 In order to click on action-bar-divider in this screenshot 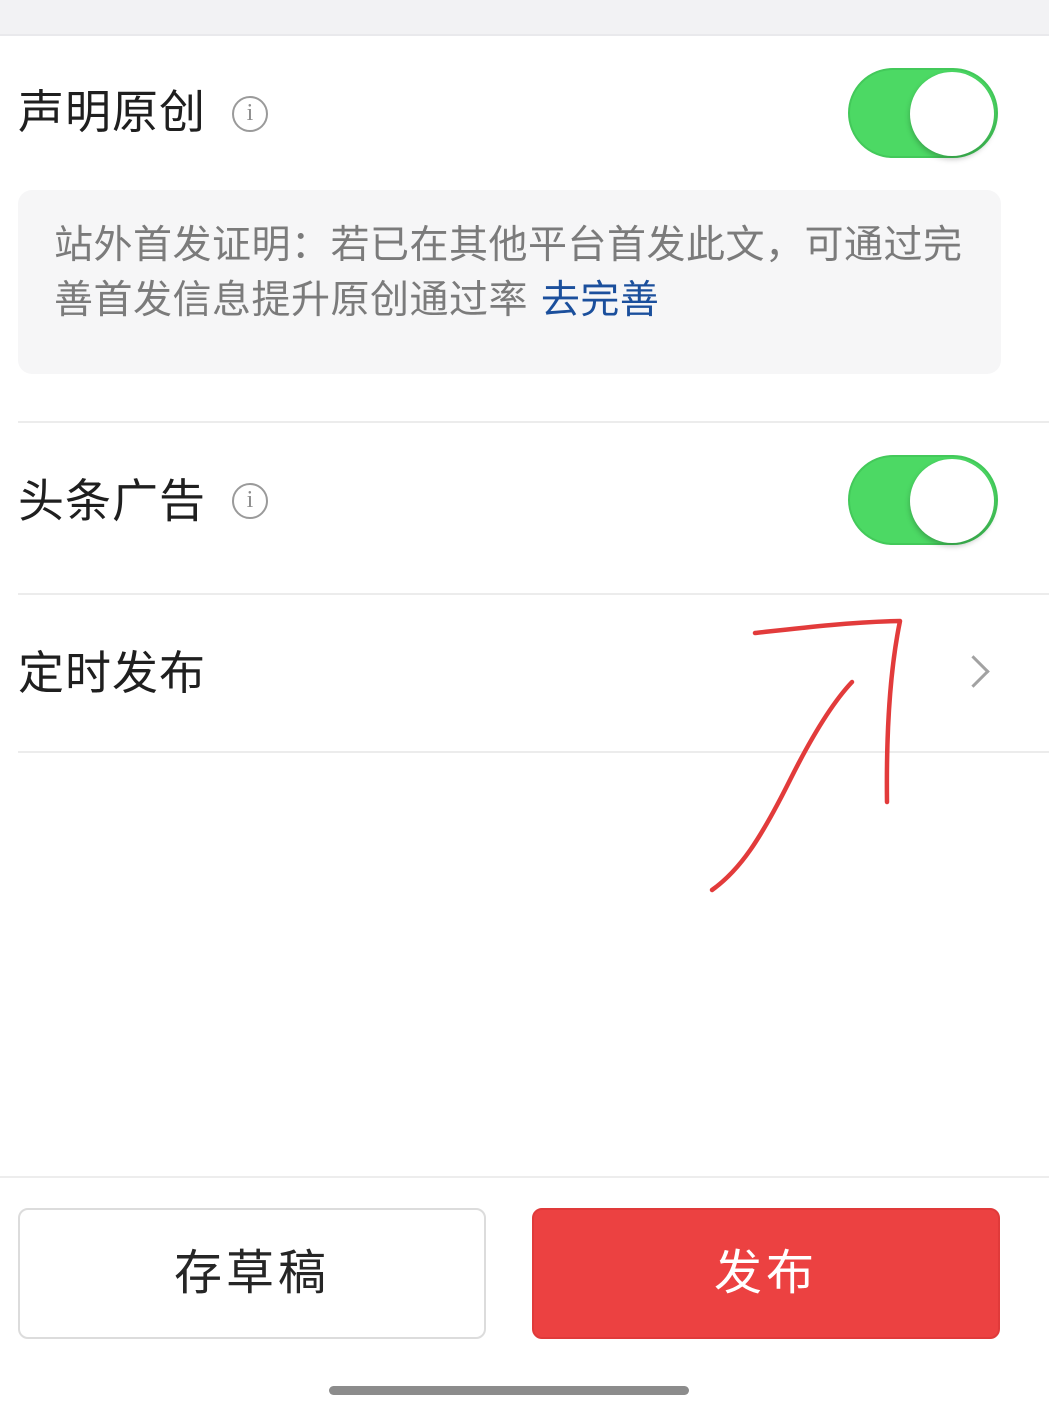, I will do `click(524, 1177)`.